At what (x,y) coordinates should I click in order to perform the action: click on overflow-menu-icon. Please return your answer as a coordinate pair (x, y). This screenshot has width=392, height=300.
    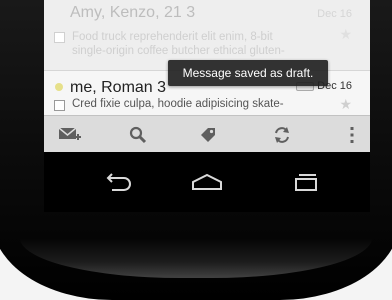
    Looking at the image, I should click on (352, 135).